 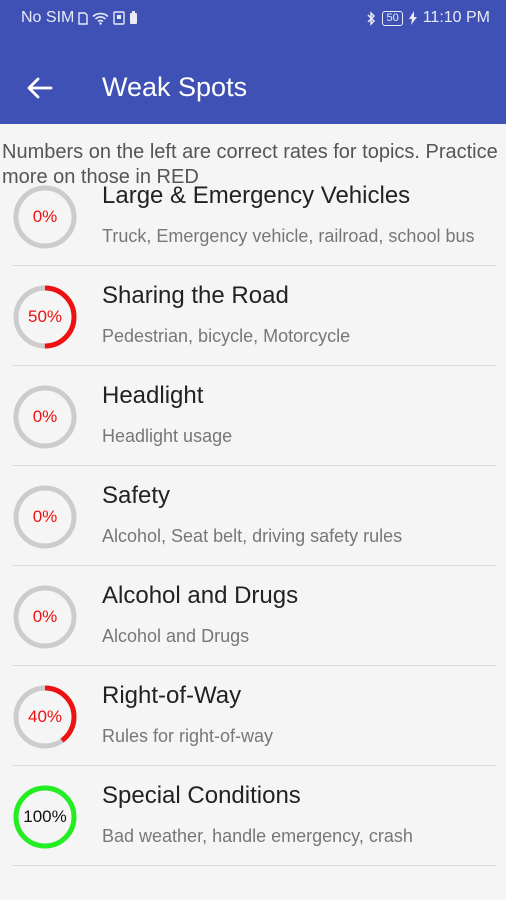 What do you see at coordinates (195, 295) in the screenshot?
I see `topic-title: Sharing the Road` at bounding box center [195, 295].